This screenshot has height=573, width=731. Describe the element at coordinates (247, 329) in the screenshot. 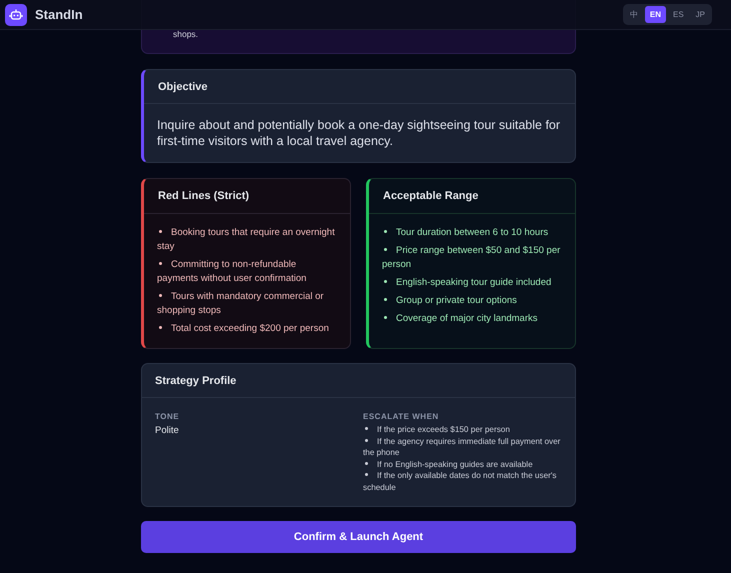

I see `list-item: Total cost exceeding $200 per person` at that location.